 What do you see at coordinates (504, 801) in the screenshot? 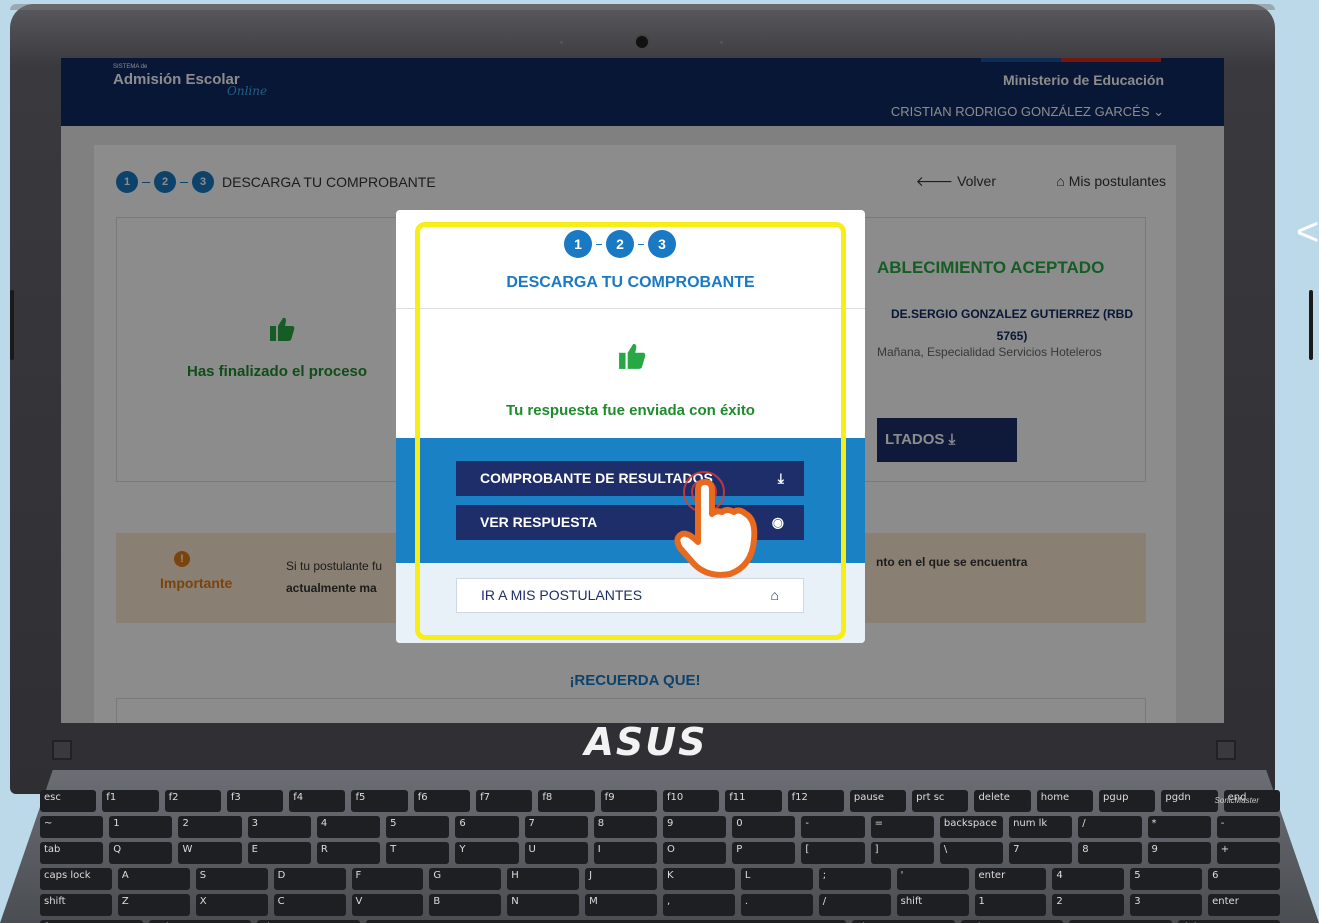
I see `key: f7` at bounding box center [504, 801].